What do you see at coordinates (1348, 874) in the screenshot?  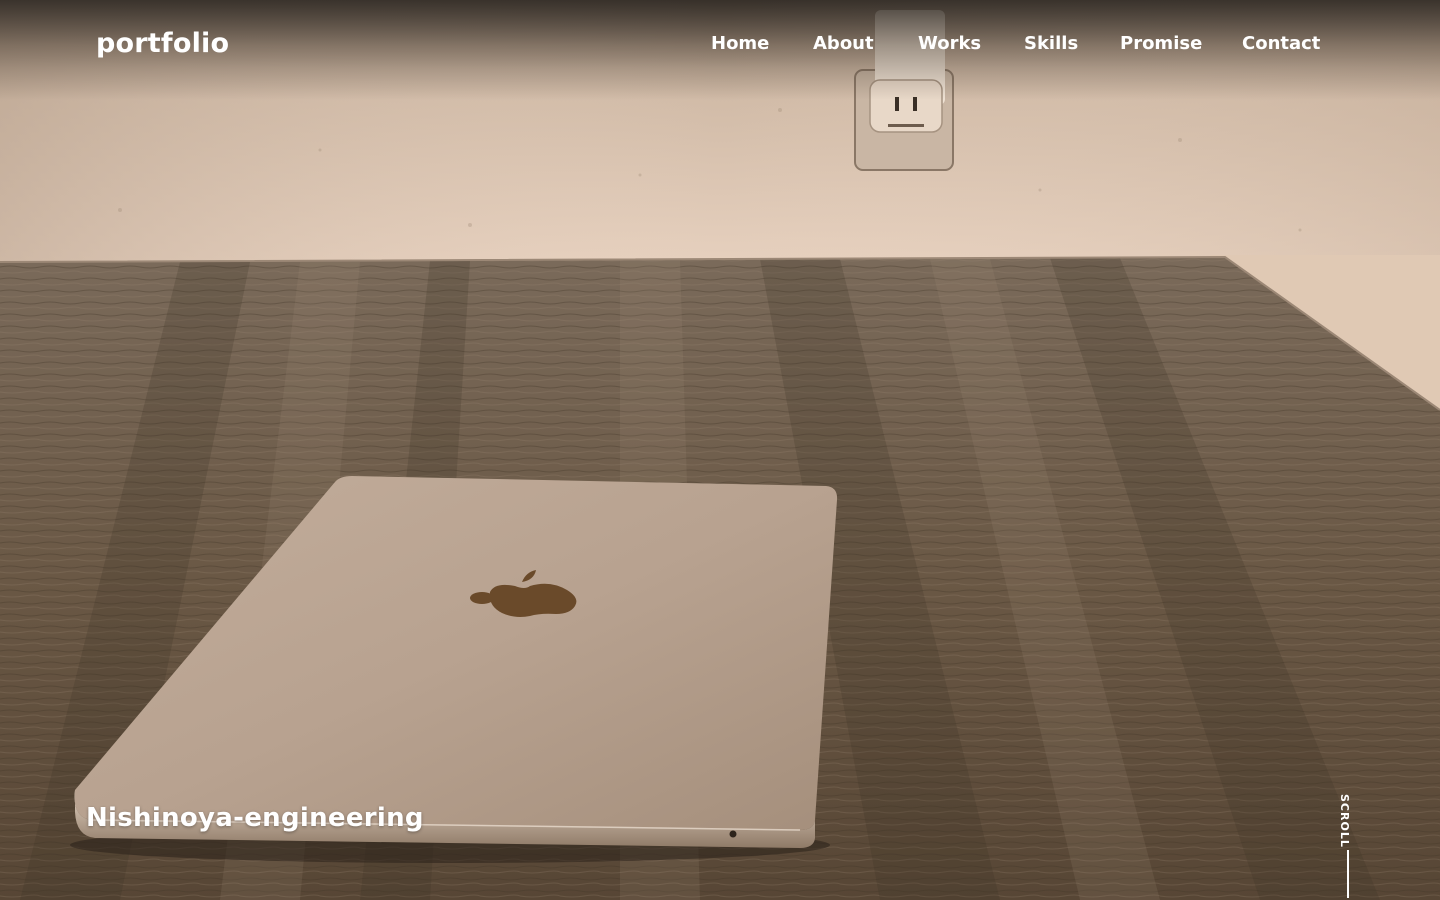 I see `scroll-line` at bounding box center [1348, 874].